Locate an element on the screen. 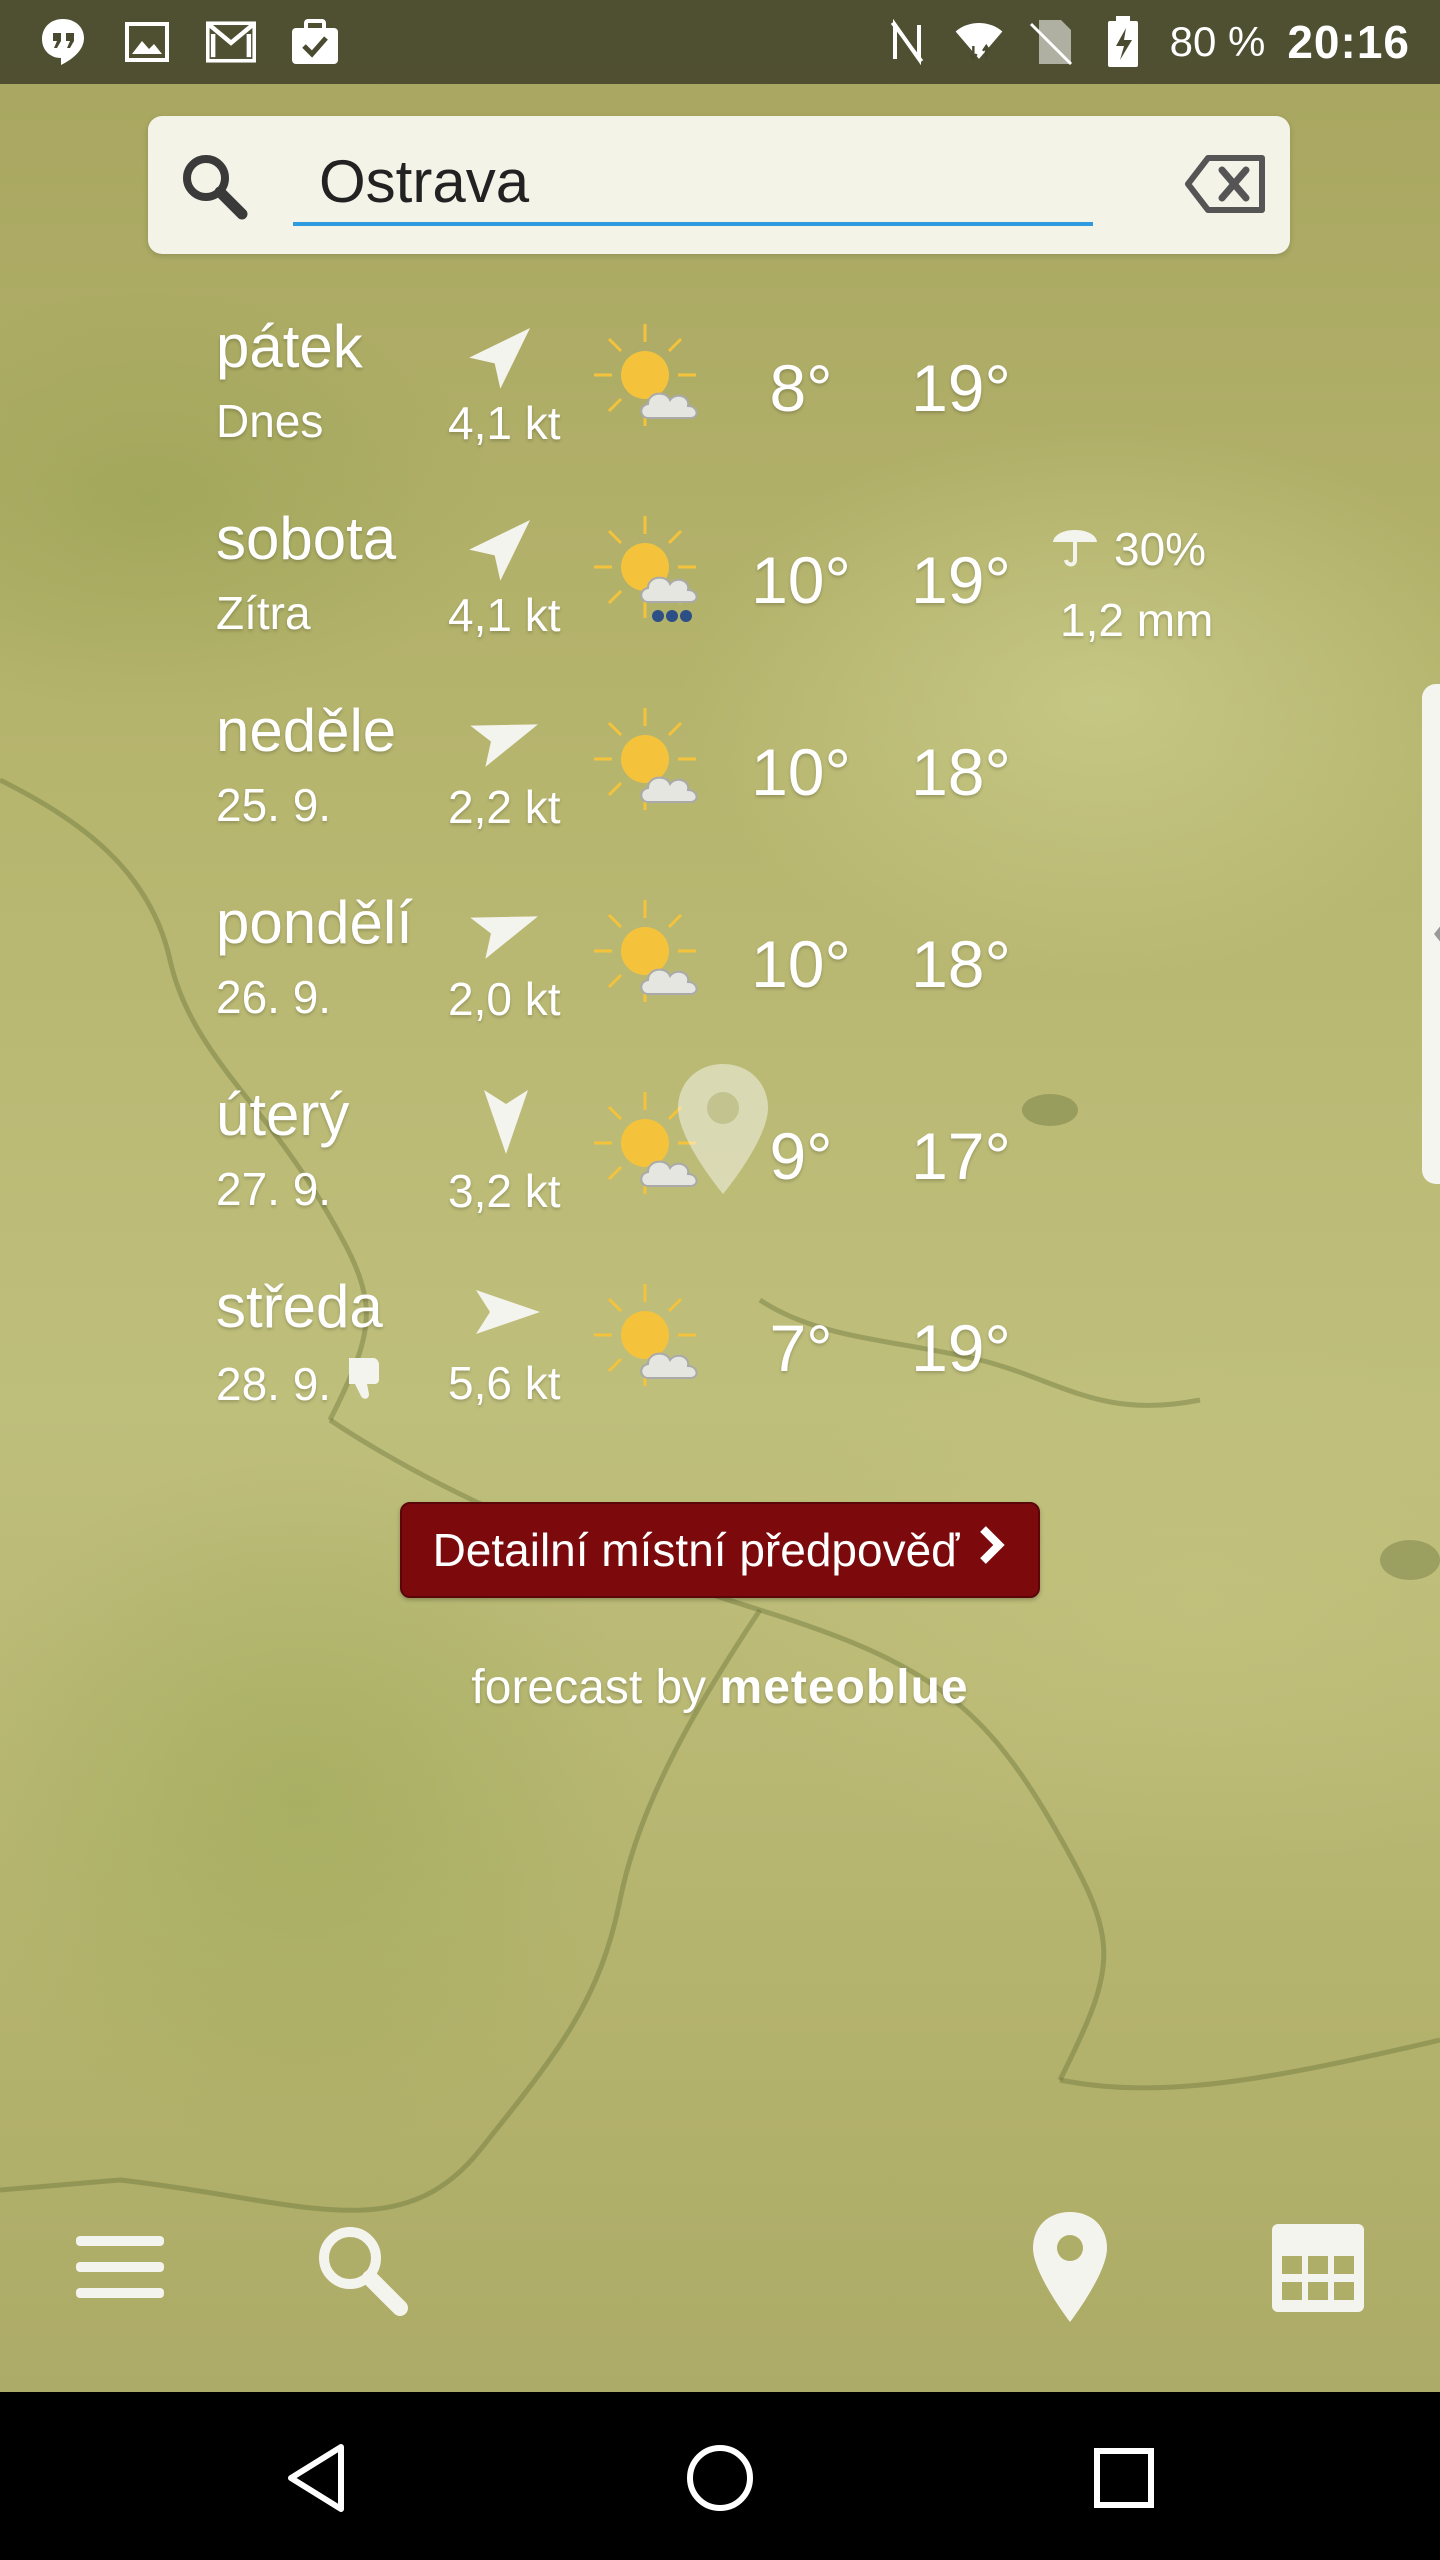 The width and height of the screenshot is (1440, 2560). side-drawer-handle is located at coordinates (1431, 934).